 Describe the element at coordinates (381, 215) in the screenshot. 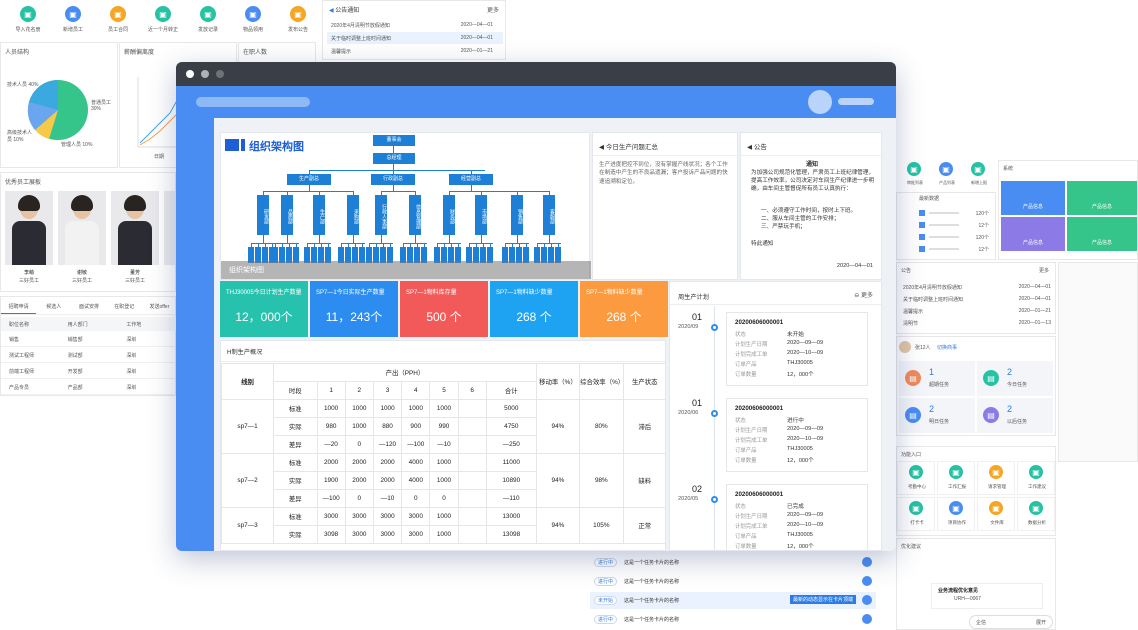

I see `org-node: 行政人事部` at that location.